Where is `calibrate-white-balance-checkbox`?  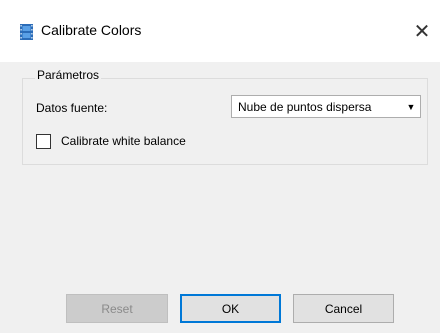 calibrate-white-balance-checkbox is located at coordinates (43, 141).